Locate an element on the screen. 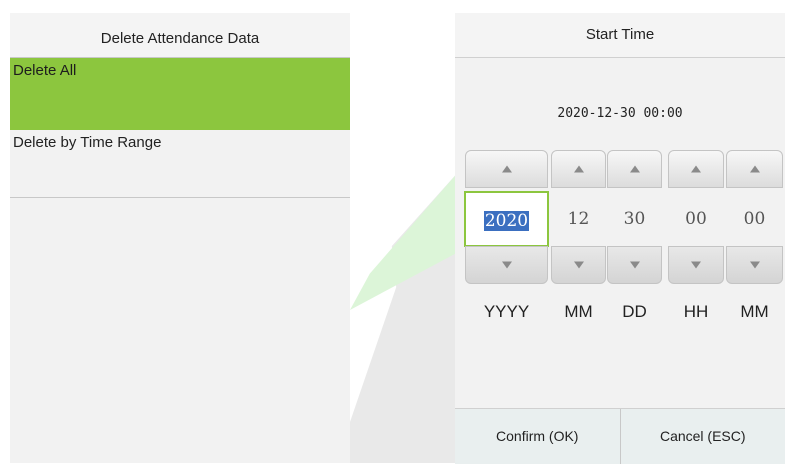 The width and height of the screenshot is (785, 464). cancel-button: Cancel (ESC) is located at coordinates (702, 436).